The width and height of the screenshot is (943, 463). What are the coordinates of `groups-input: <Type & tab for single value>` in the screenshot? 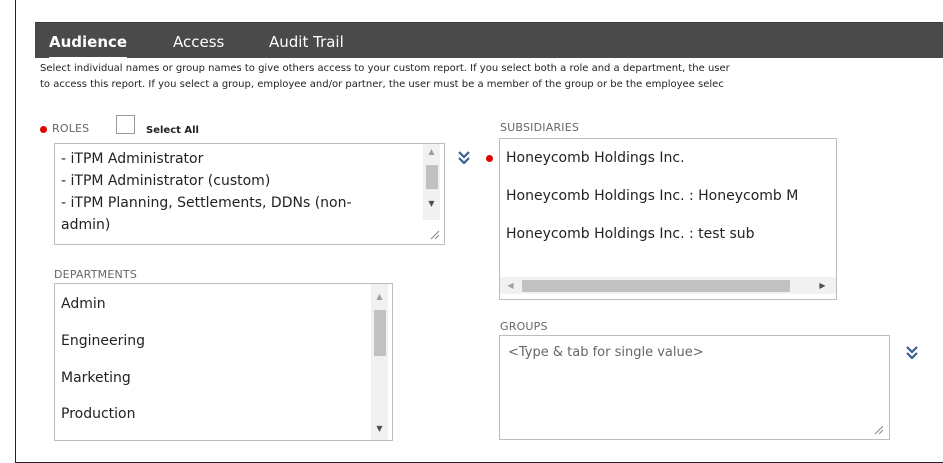 It's located at (694, 387).